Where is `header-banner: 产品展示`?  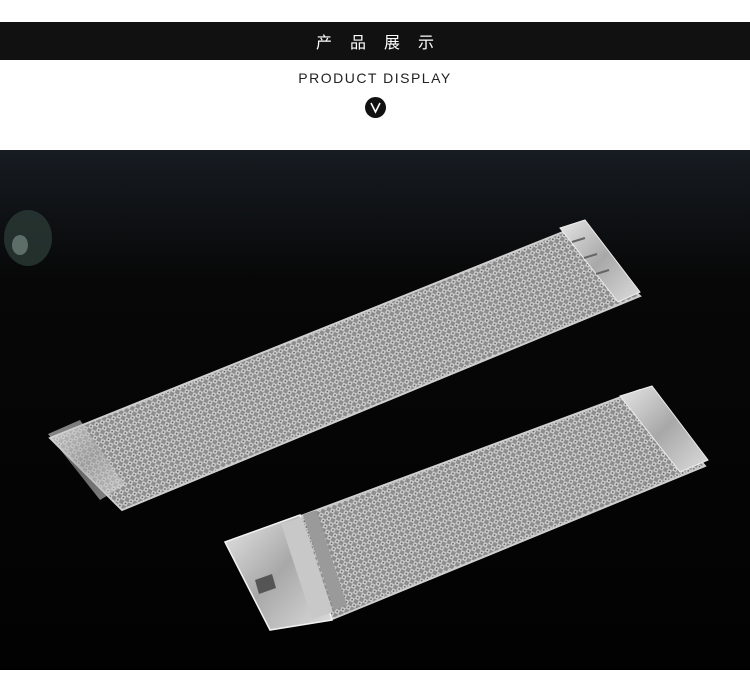 header-banner: 产品展示 is located at coordinates (375, 41).